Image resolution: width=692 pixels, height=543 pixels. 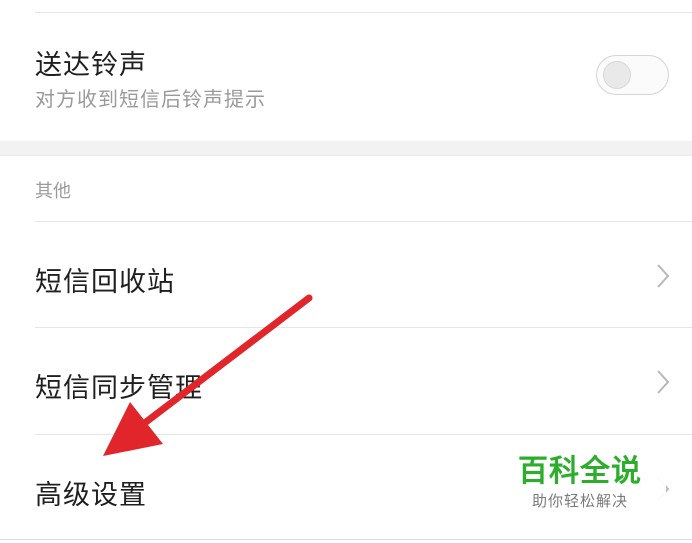 What do you see at coordinates (346, 148) in the screenshot?
I see `section-gap` at bounding box center [346, 148].